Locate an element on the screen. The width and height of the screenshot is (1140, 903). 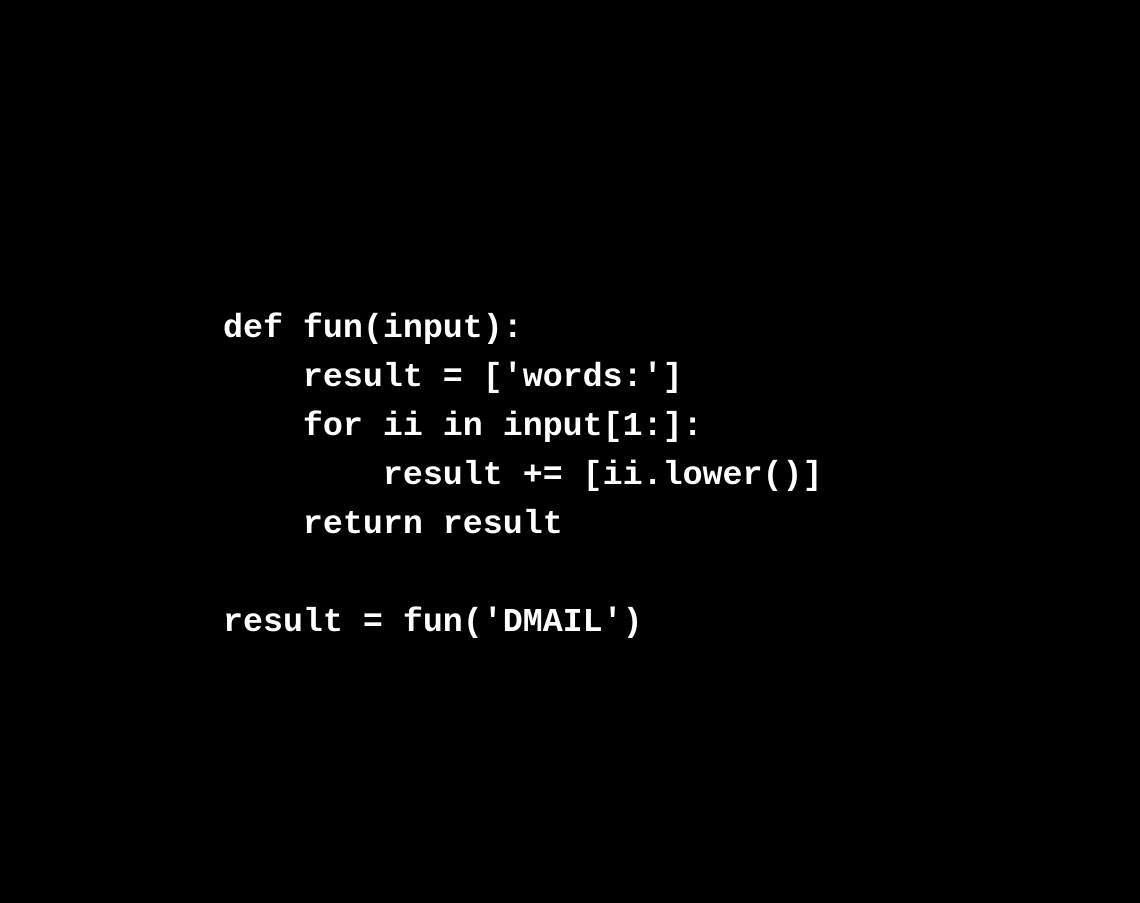
code-line-def: def fun(input): is located at coordinates (373, 328).